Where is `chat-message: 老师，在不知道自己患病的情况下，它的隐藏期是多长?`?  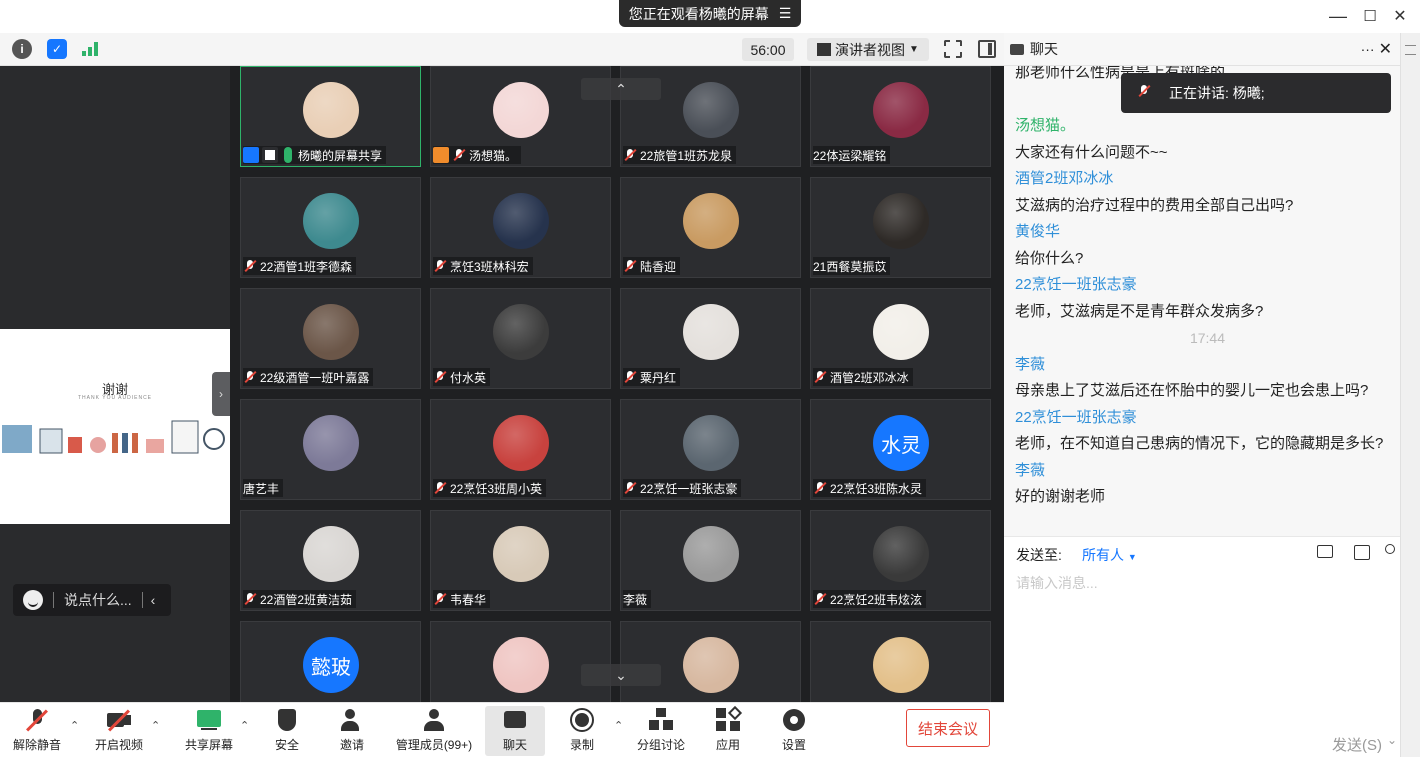 chat-message: 老师，在不知道自己患病的情况下，它的隐藏期是多长? is located at coordinates (1199, 443).